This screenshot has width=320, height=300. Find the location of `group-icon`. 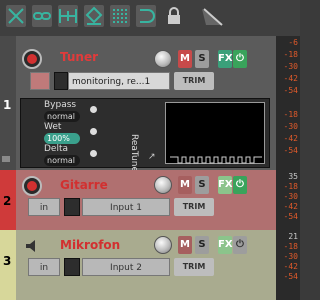

group-icon is located at coordinates (94, 16).